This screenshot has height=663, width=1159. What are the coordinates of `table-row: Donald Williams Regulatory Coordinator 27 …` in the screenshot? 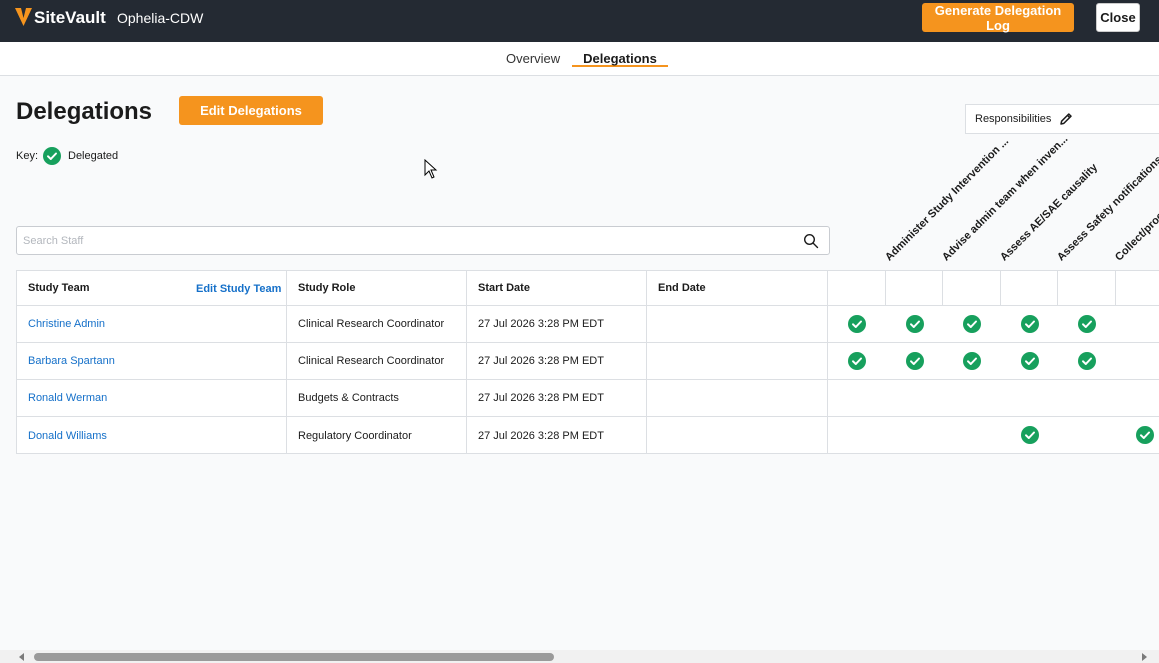 It's located at (588, 435).